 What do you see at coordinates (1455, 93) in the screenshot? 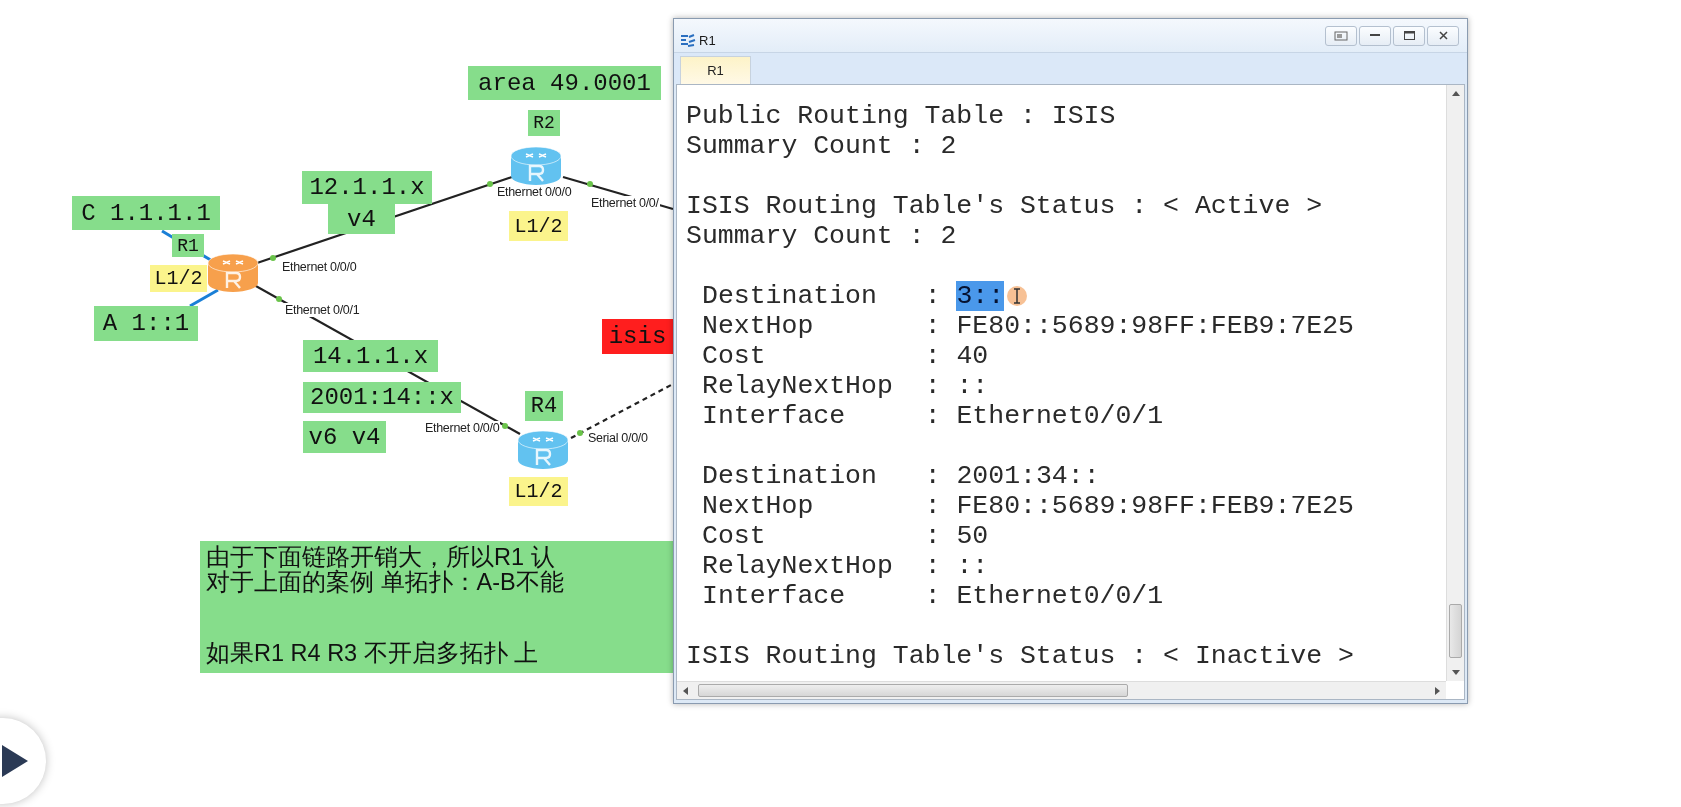
I see `scroll-up-icon` at bounding box center [1455, 93].